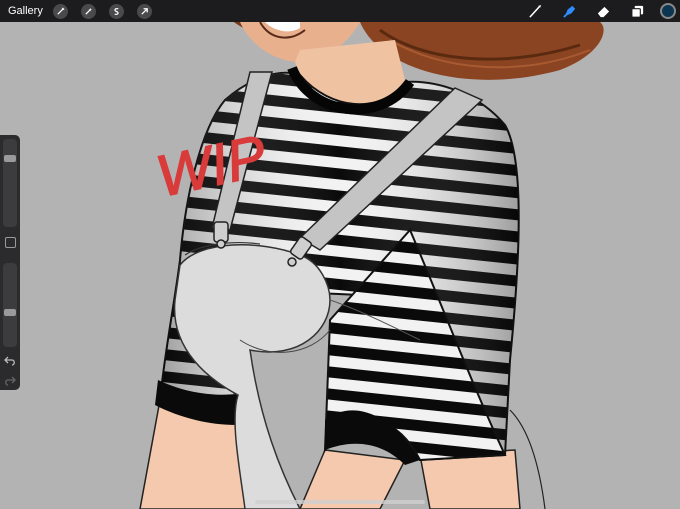  What do you see at coordinates (10, 262) in the screenshot?
I see `left-sidebar` at bounding box center [10, 262].